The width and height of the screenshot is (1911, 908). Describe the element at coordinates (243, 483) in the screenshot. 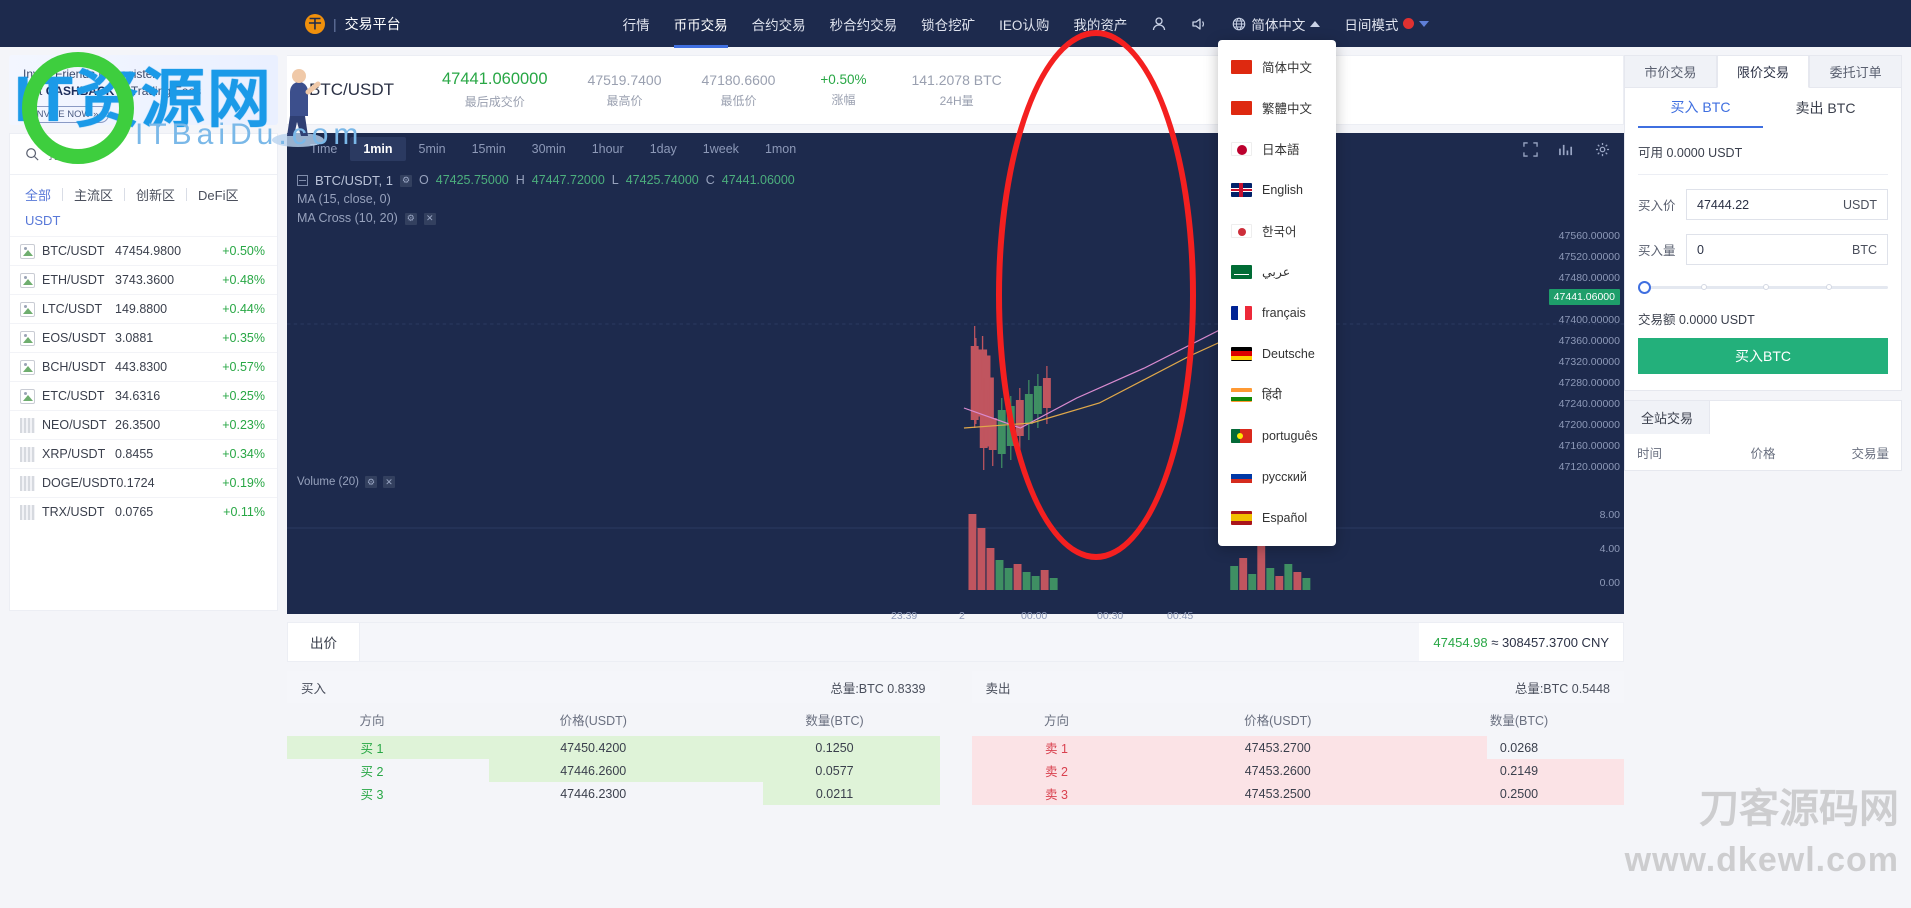

I see `coin-change: +0.19%` at that location.